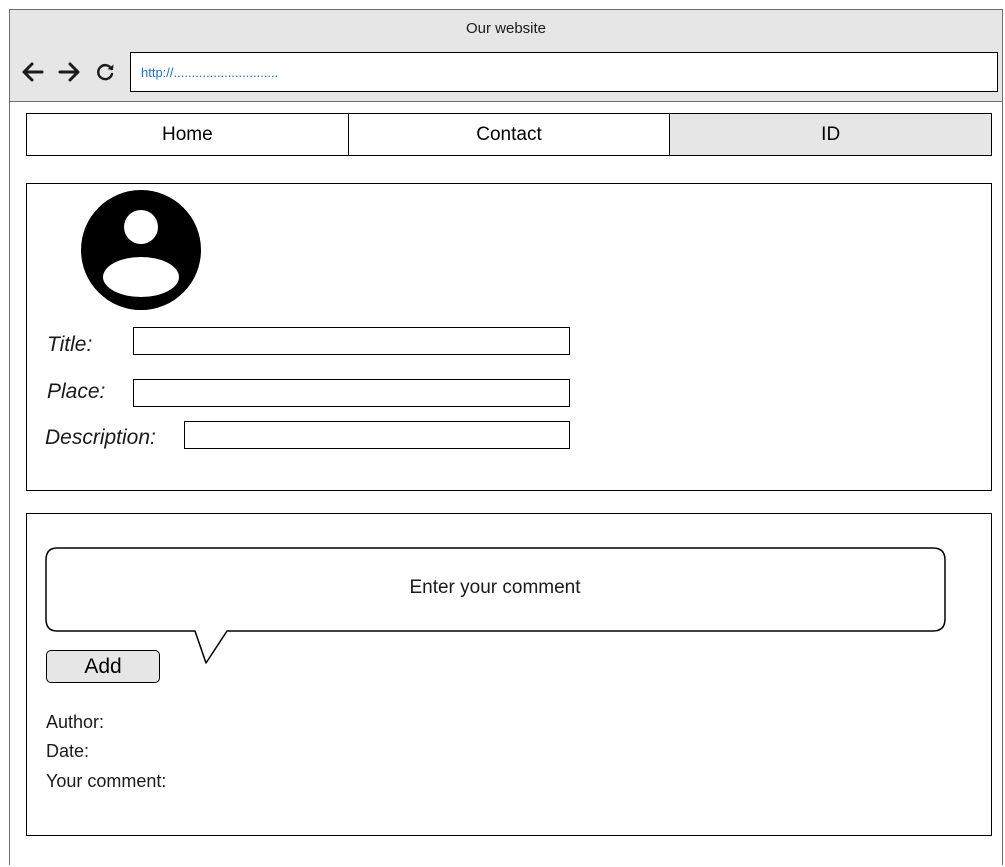 Image resolution: width=1005 pixels, height=867 pixels. I want to click on nav-tabs: Home Contact ID, so click(509, 134).